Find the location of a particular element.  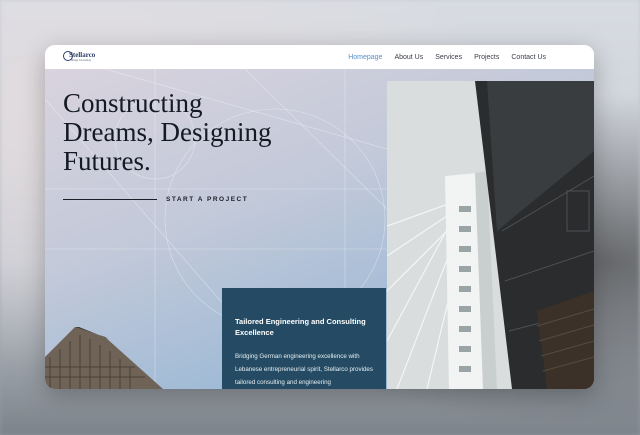

headline-line-2: Dreams, Designing is located at coordinates (167, 132).